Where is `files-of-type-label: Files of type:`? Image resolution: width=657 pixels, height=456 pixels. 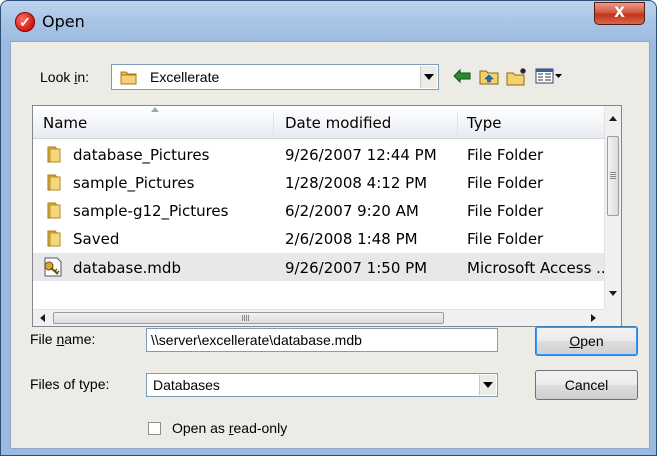 files-of-type-label: Files of type: is located at coordinates (70, 384).